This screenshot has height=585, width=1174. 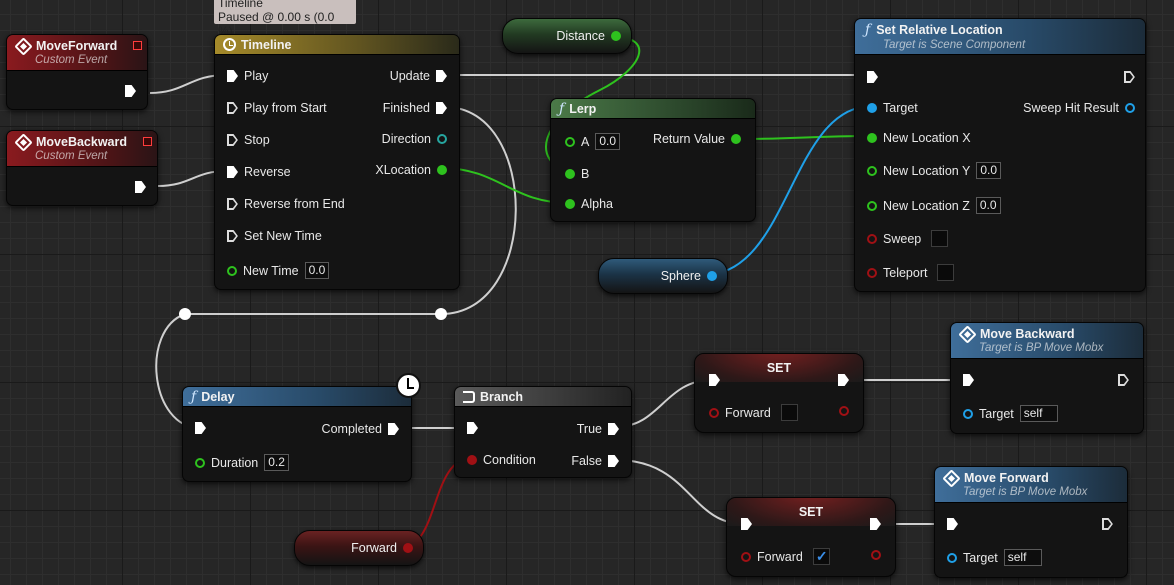 I want to click on set-forward-false-node: SET Forward, so click(x=779, y=393).